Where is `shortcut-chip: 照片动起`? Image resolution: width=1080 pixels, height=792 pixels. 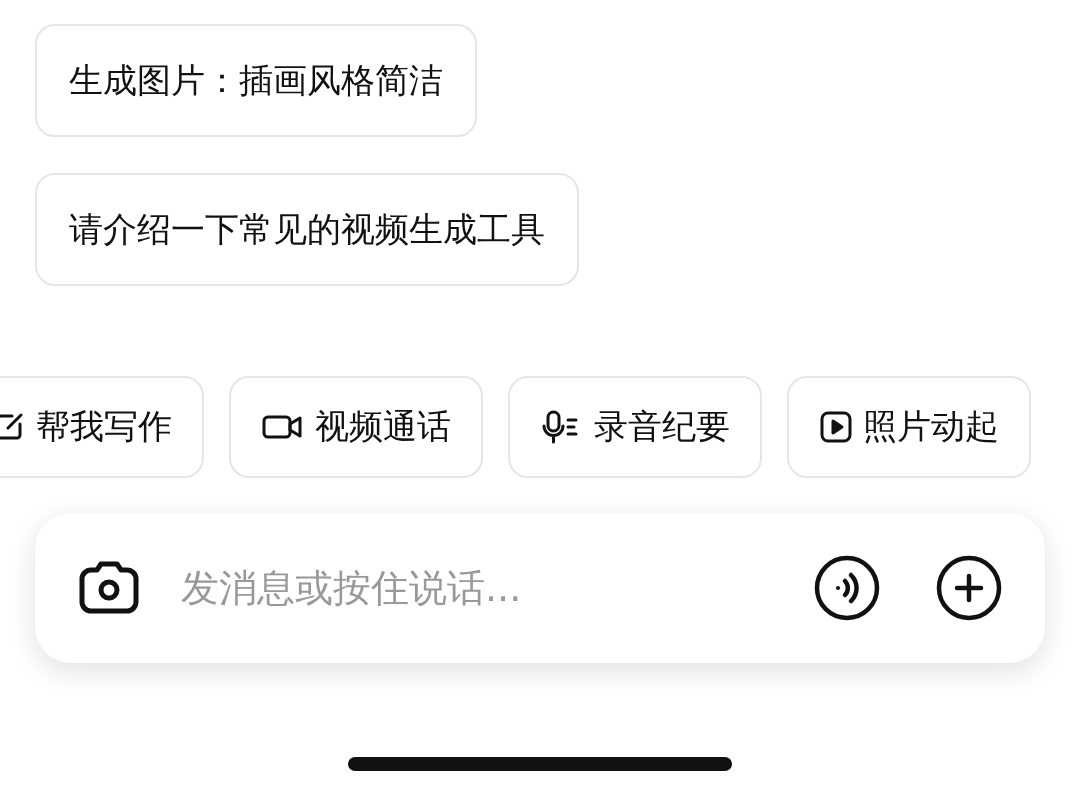
shortcut-chip: 照片动起 is located at coordinates (909, 427).